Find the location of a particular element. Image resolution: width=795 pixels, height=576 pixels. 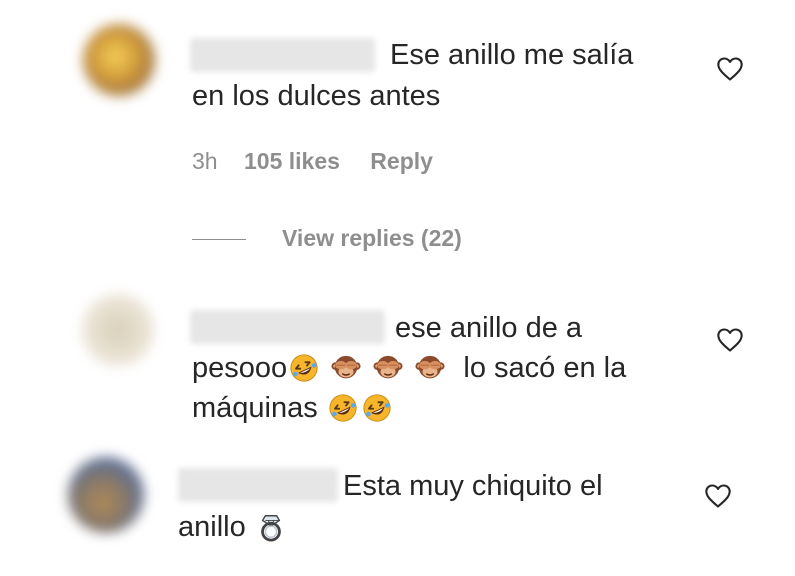

comment-time: 3h is located at coordinates (205, 161).